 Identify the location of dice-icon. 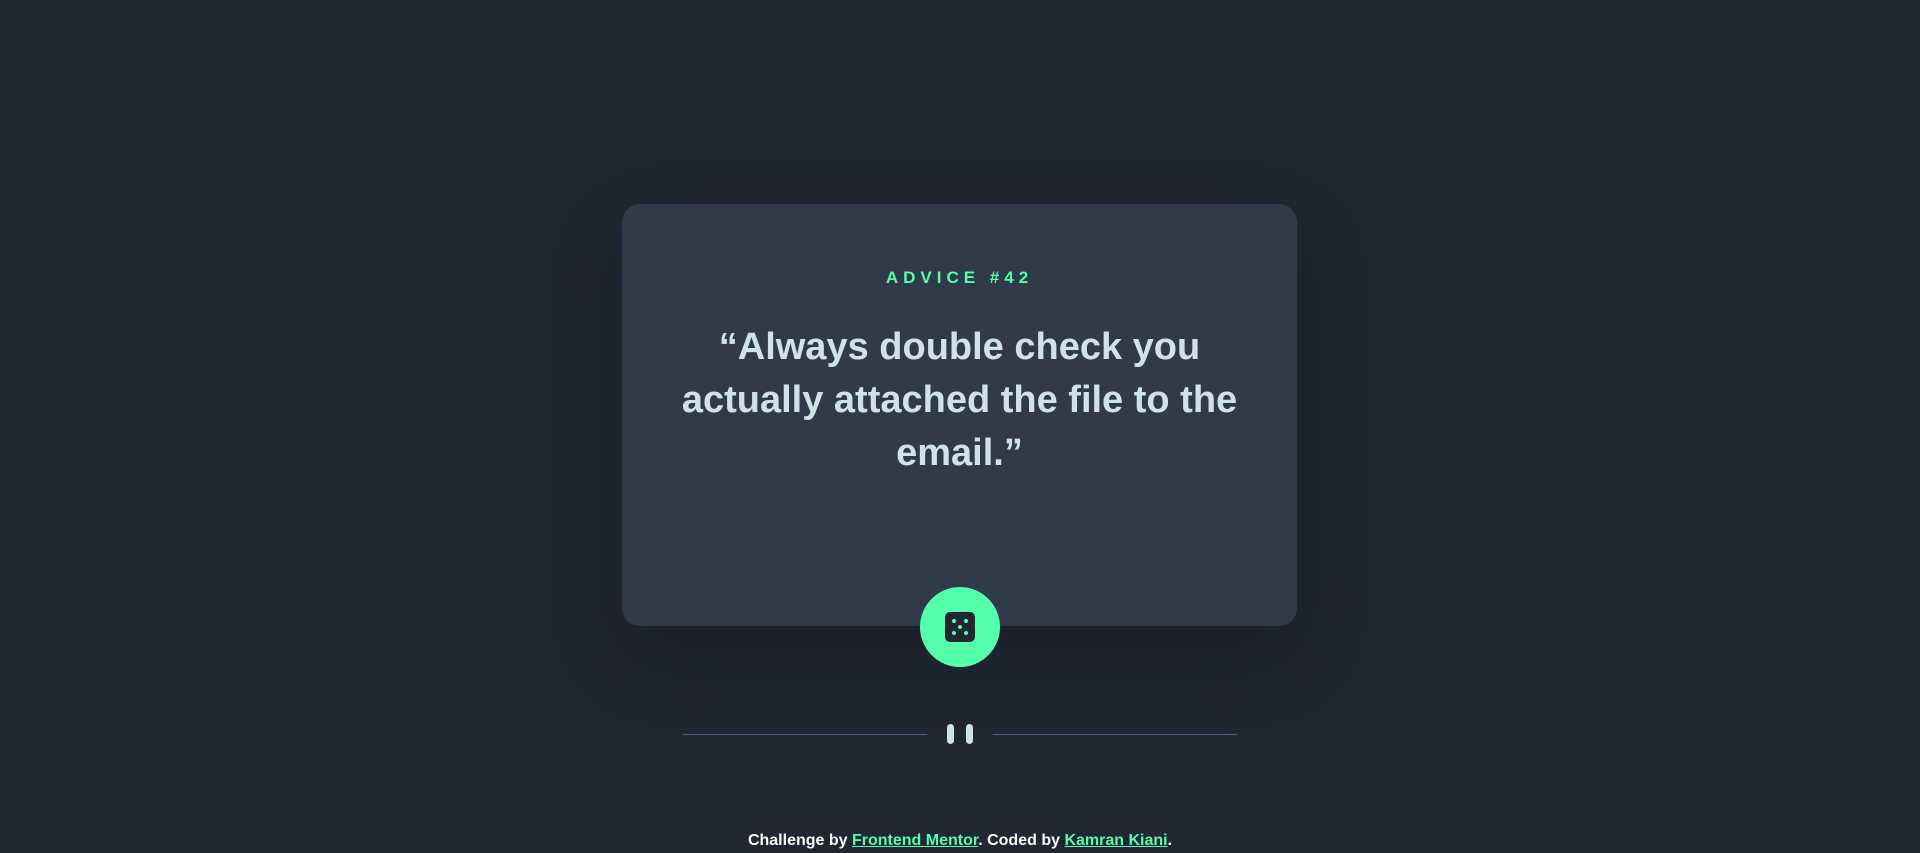
(960, 627).